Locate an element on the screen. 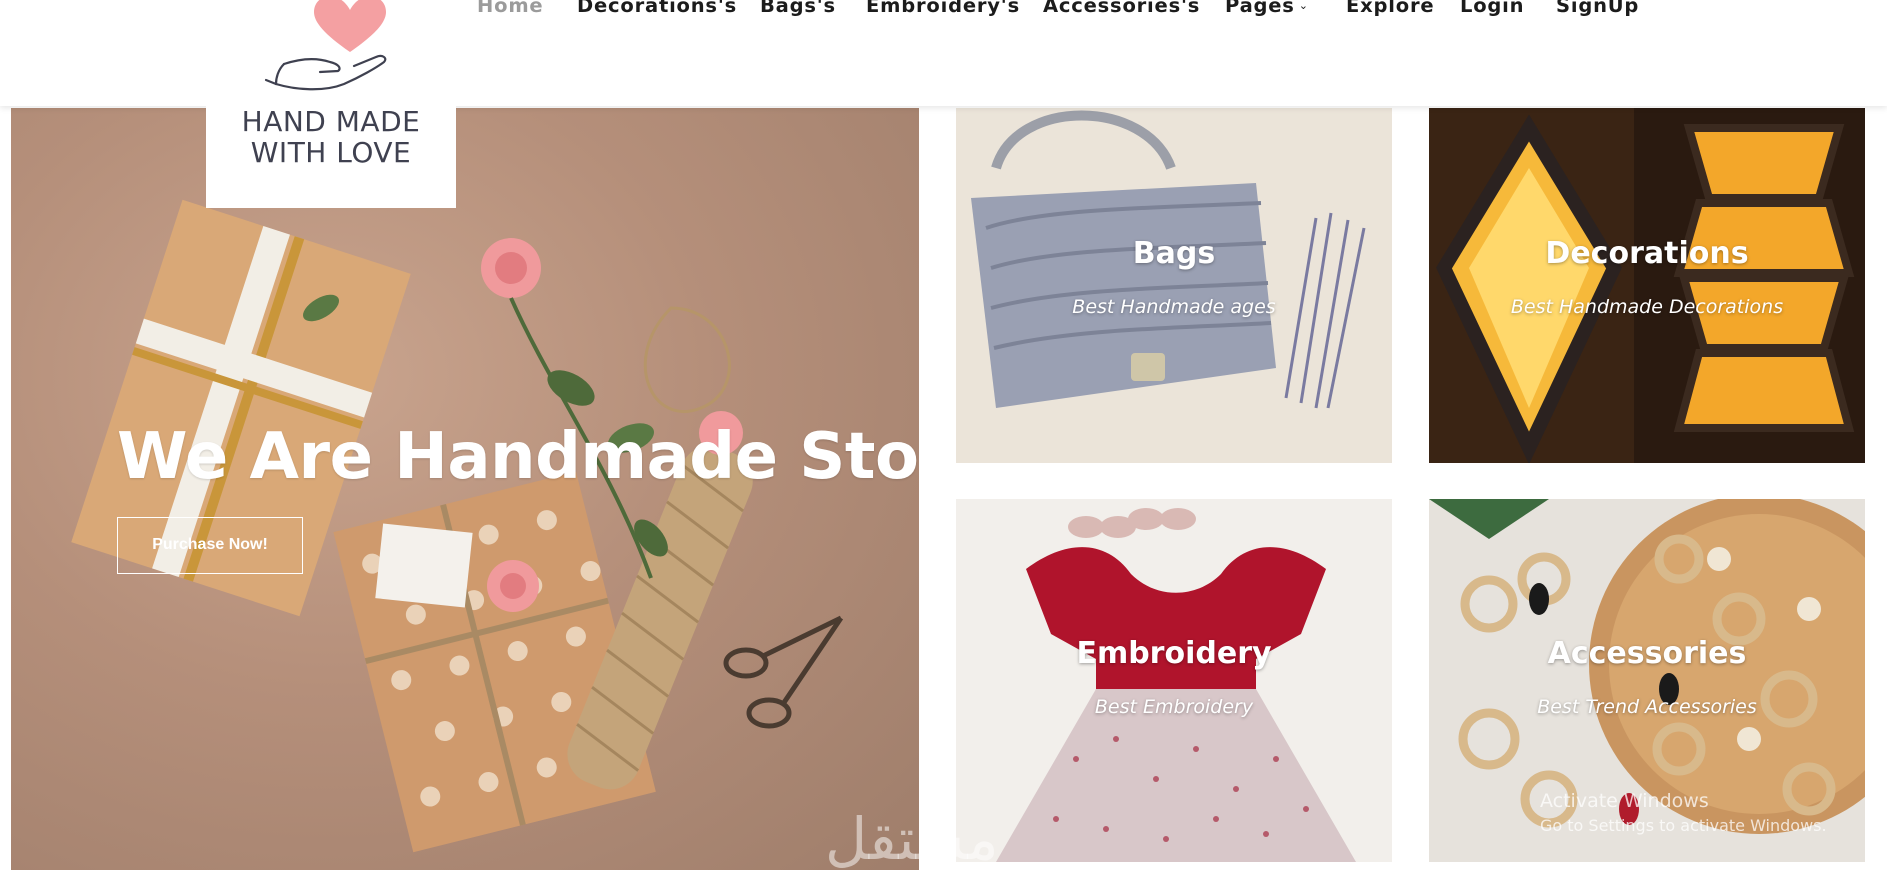  category-tile-decorations: Decorations Best Handmade Decorations is located at coordinates (1647, 285).